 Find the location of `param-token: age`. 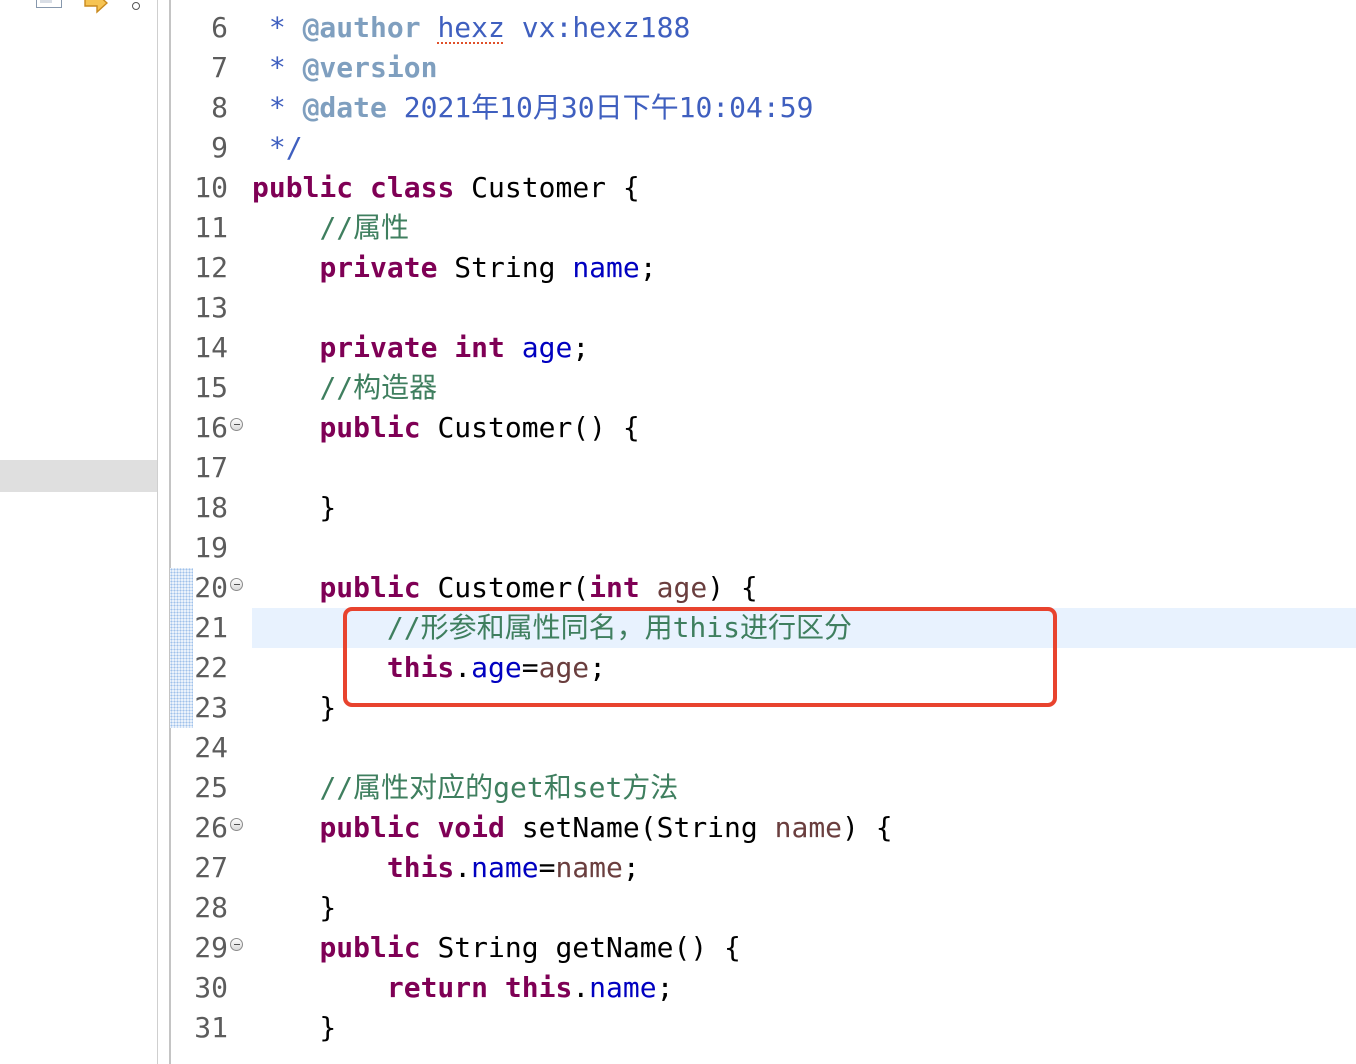

param-token: age is located at coordinates (564, 667).